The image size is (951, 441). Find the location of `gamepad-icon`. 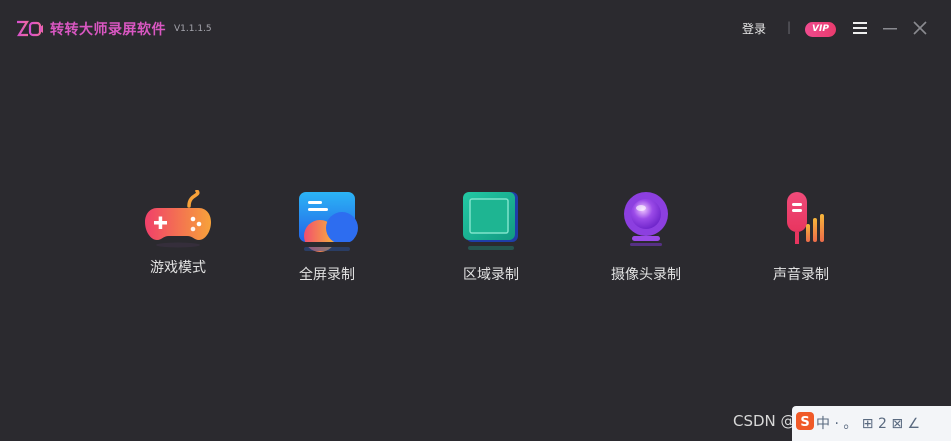

gamepad-icon is located at coordinates (178, 219).